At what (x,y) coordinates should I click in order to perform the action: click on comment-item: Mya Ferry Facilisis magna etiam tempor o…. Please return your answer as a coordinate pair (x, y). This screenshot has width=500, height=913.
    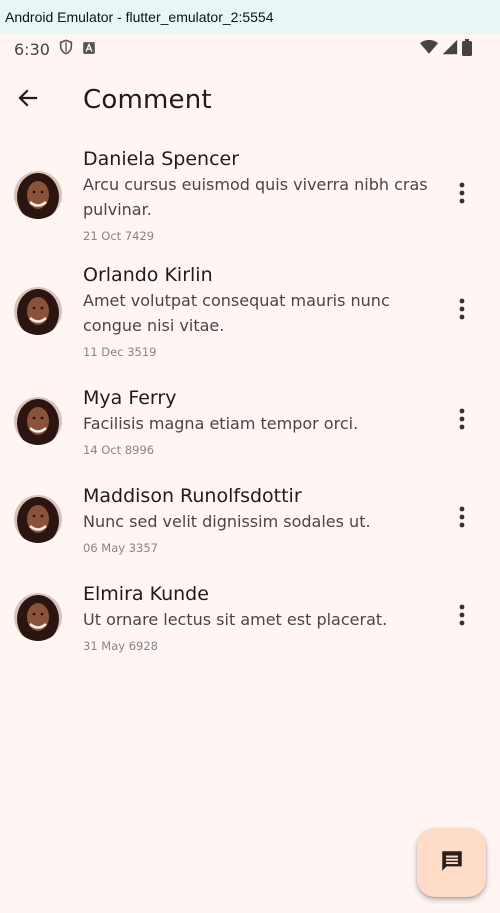
    Looking at the image, I should click on (250, 421).